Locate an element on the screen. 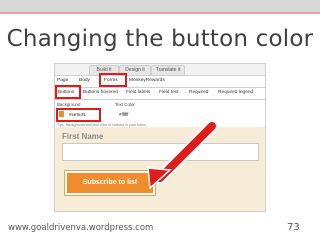 This screenshot has height=240, width=320. footer-url: www.goaldrivenva.wordpress.com is located at coordinates (81, 228).